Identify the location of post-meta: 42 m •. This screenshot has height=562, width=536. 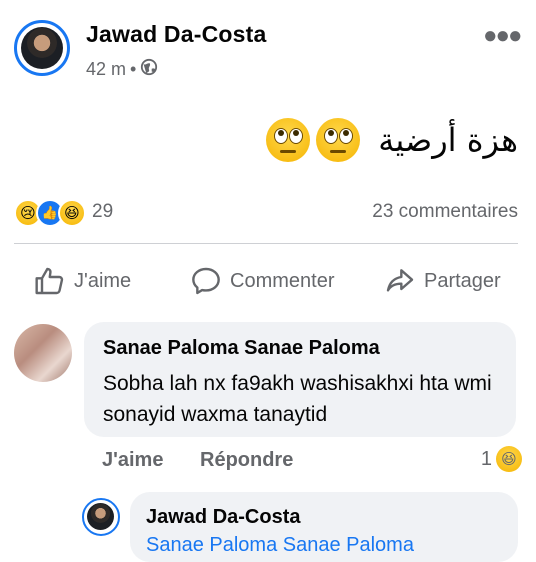
(122, 69).